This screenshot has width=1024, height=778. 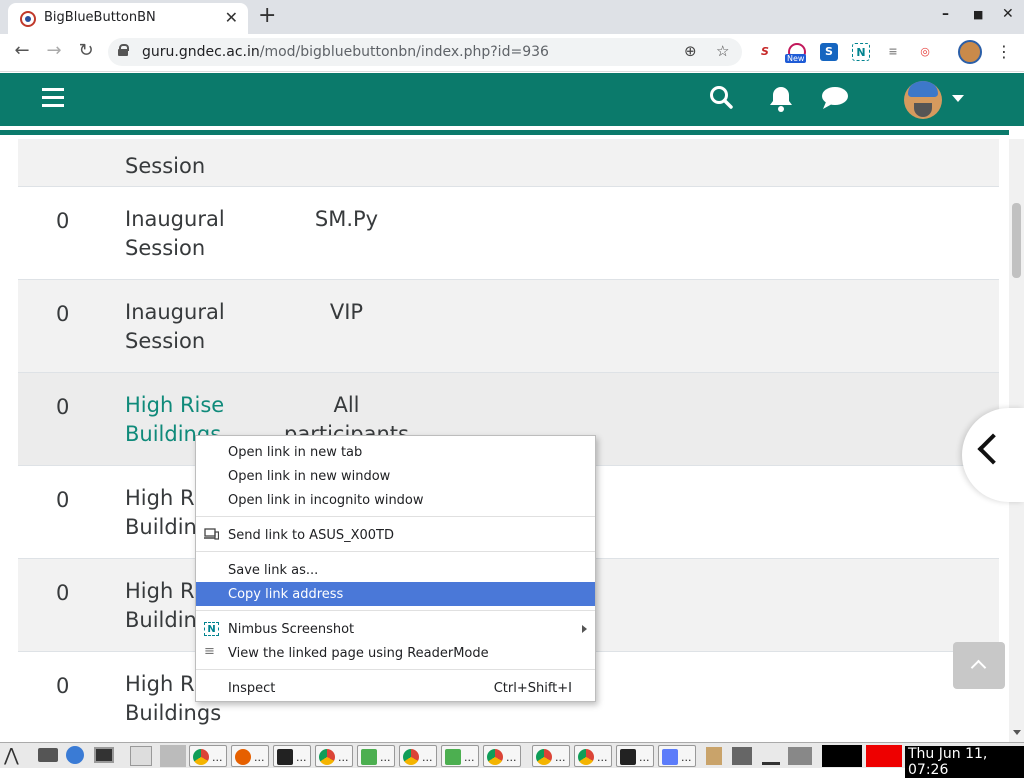 I want to click on browser-menu-icon: ⋮, so click(x=1004, y=51).